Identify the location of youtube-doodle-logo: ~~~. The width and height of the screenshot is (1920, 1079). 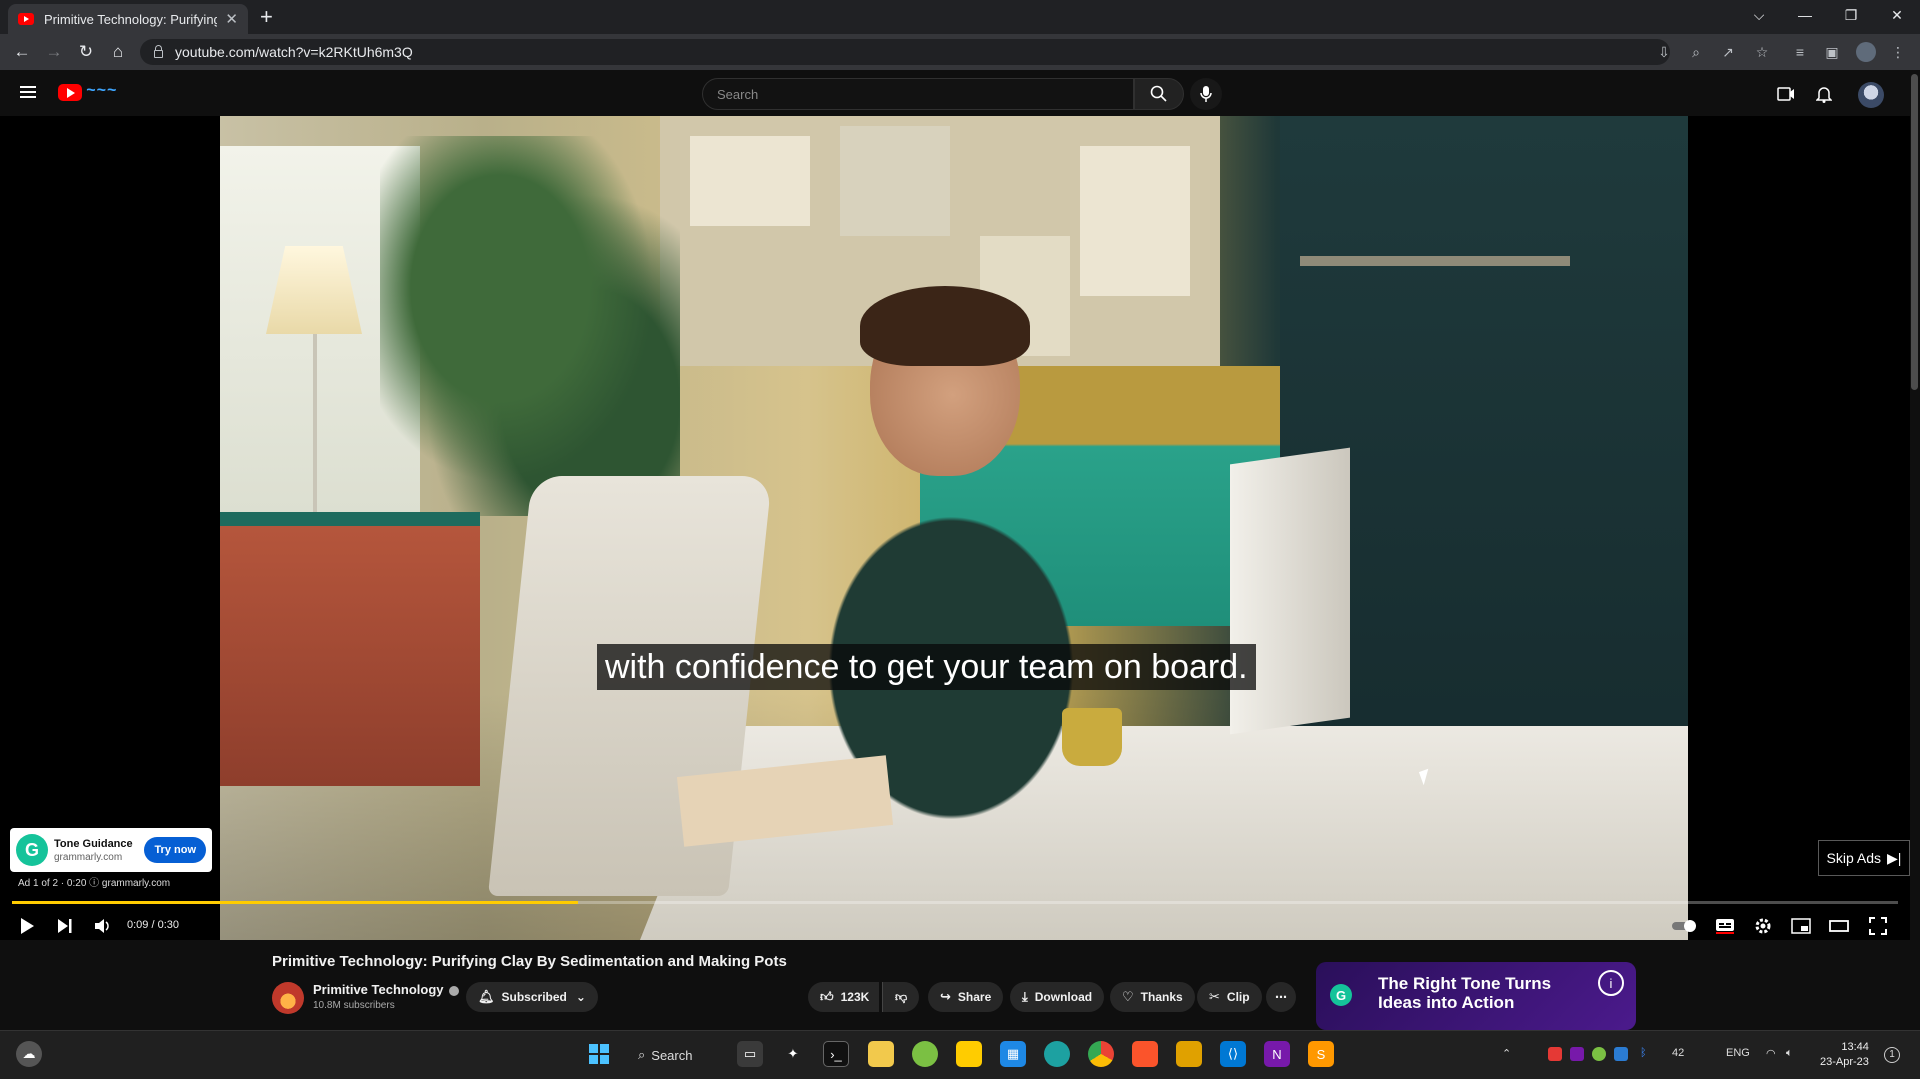
(101, 91).